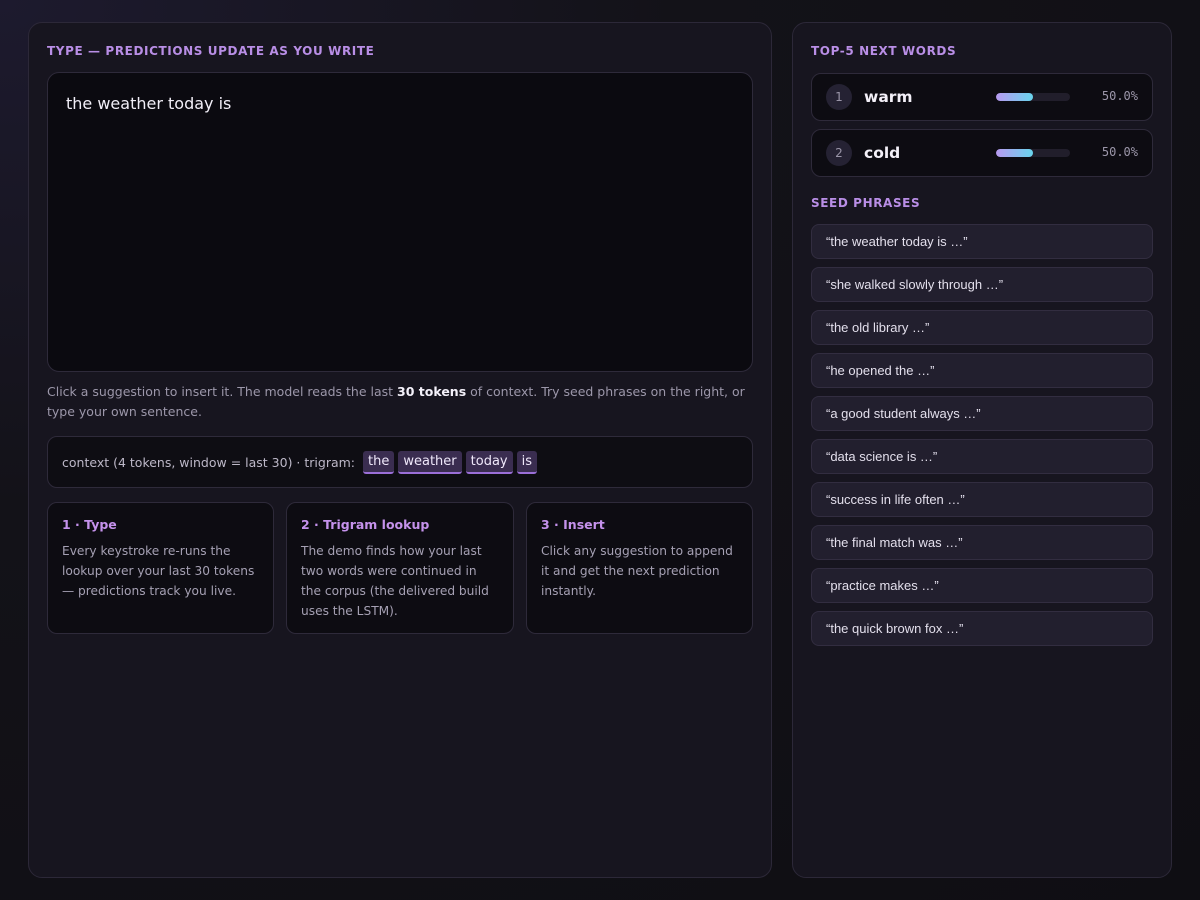 The height and width of the screenshot is (900, 1200). What do you see at coordinates (89, 524) in the screenshot?
I see `step-title: 1 · Type` at bounding box center [89, 524].